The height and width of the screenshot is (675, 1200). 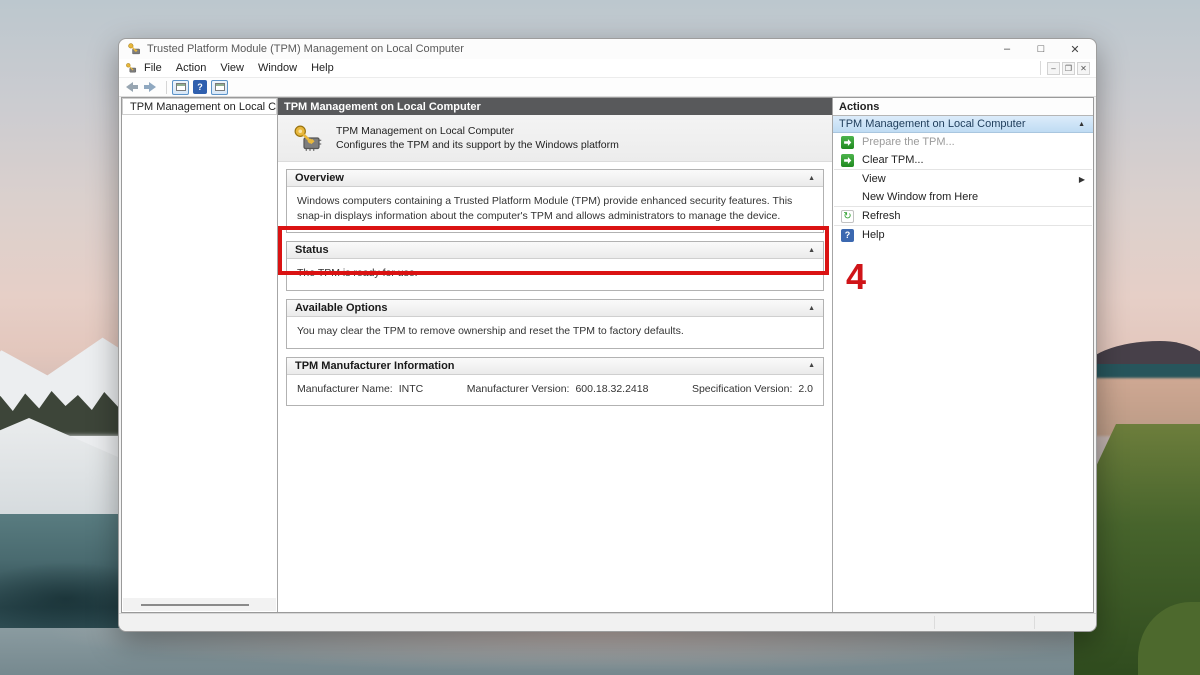 I want to click on show-action-pane-icon, so click(x=219, y=87).